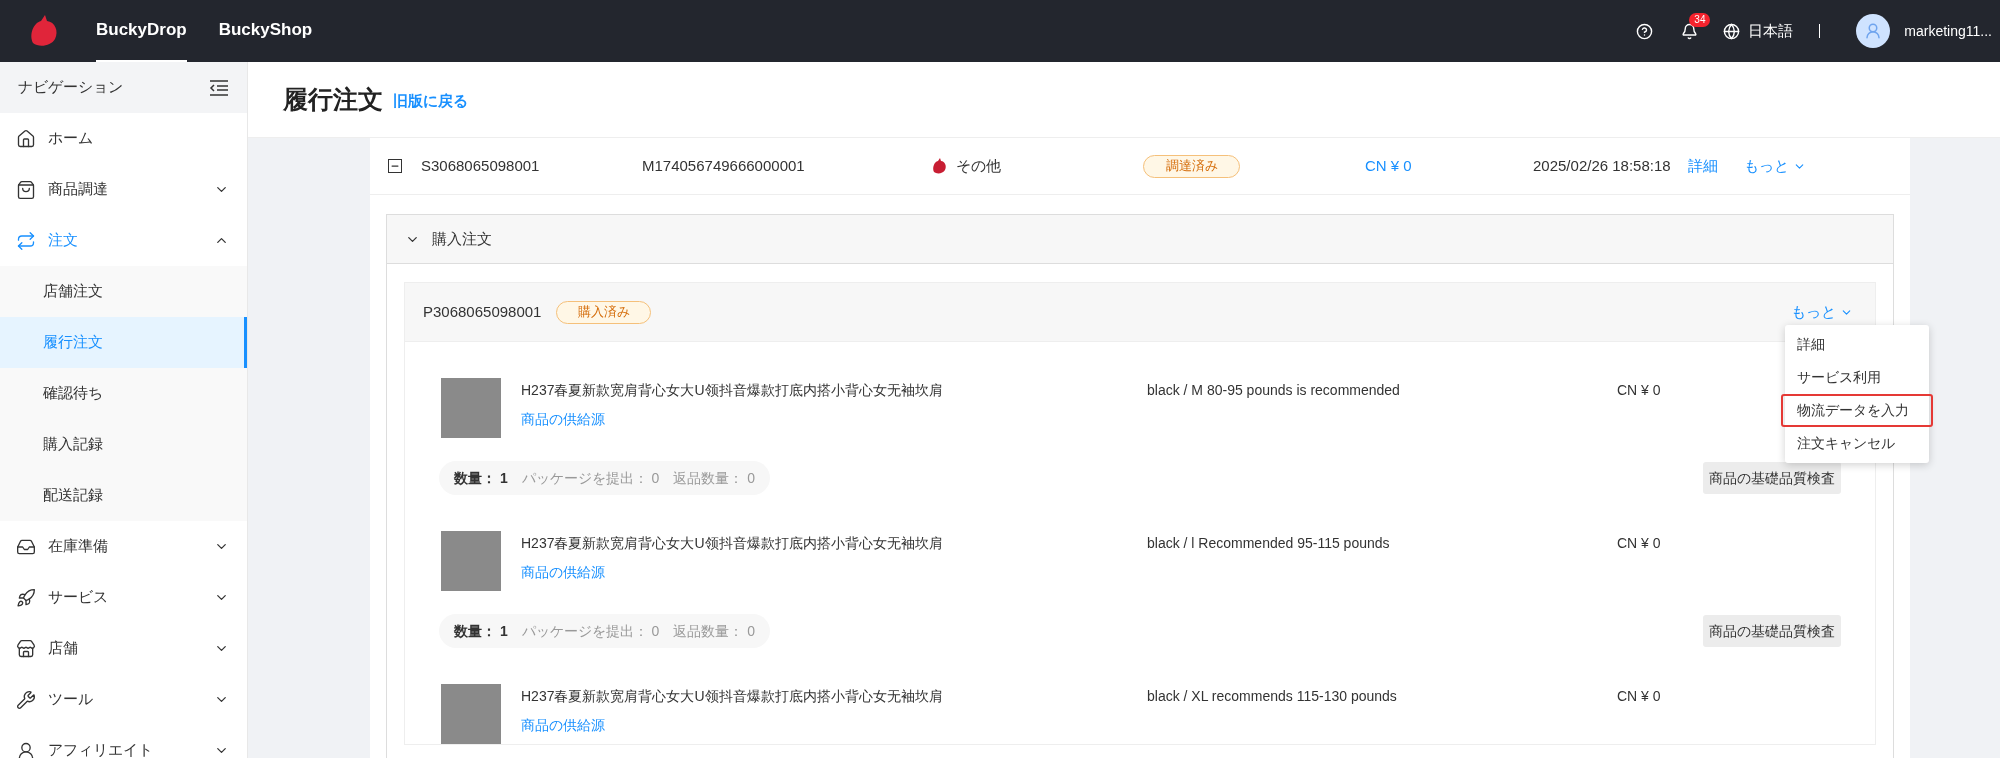 The height and width of the screenshot is (758, 2000). Describe the element at coordinates (1269, 543) in the screenshot. I see `variant-text: black / l Recommended 95-115 pounds` at that location.